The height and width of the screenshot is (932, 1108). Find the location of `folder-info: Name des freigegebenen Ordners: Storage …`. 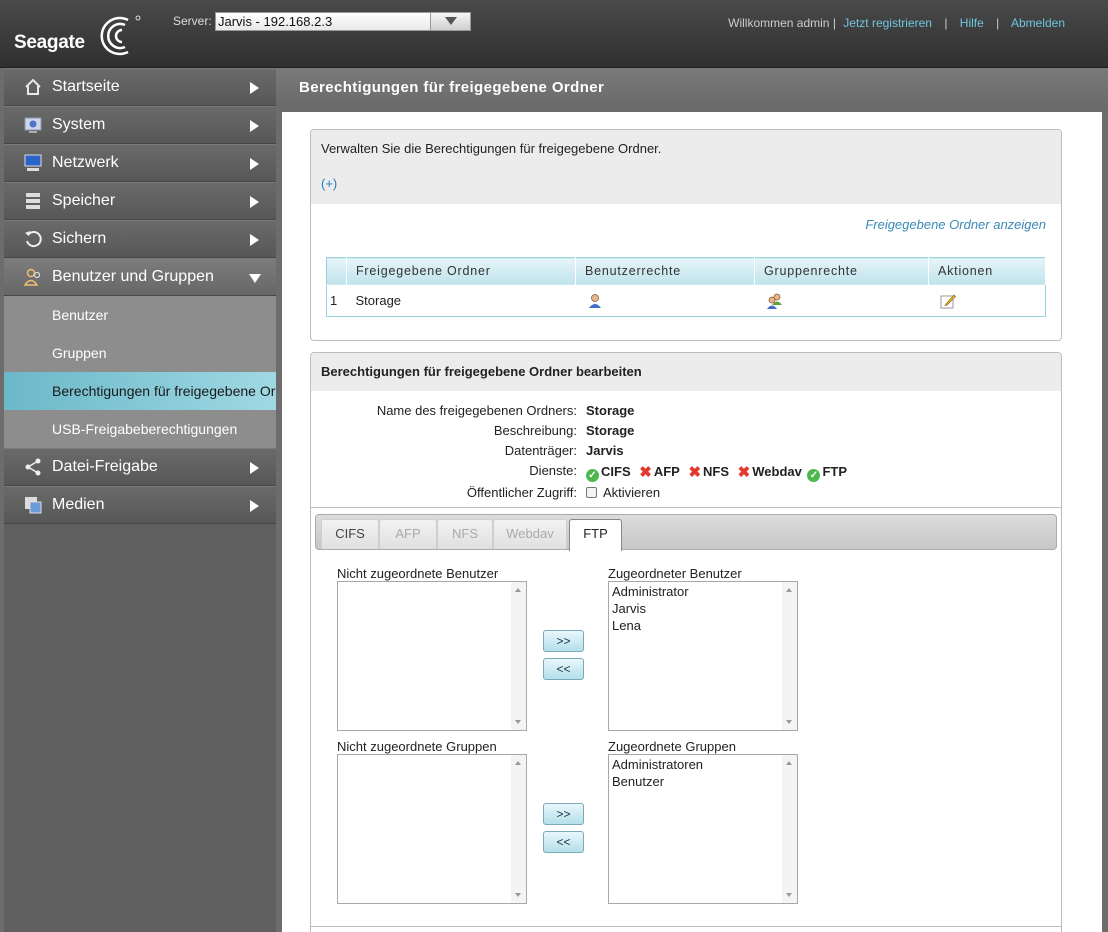

folder-info: Name des freigegebenen Ordners: Storage … is located at coordinates (686, 452).